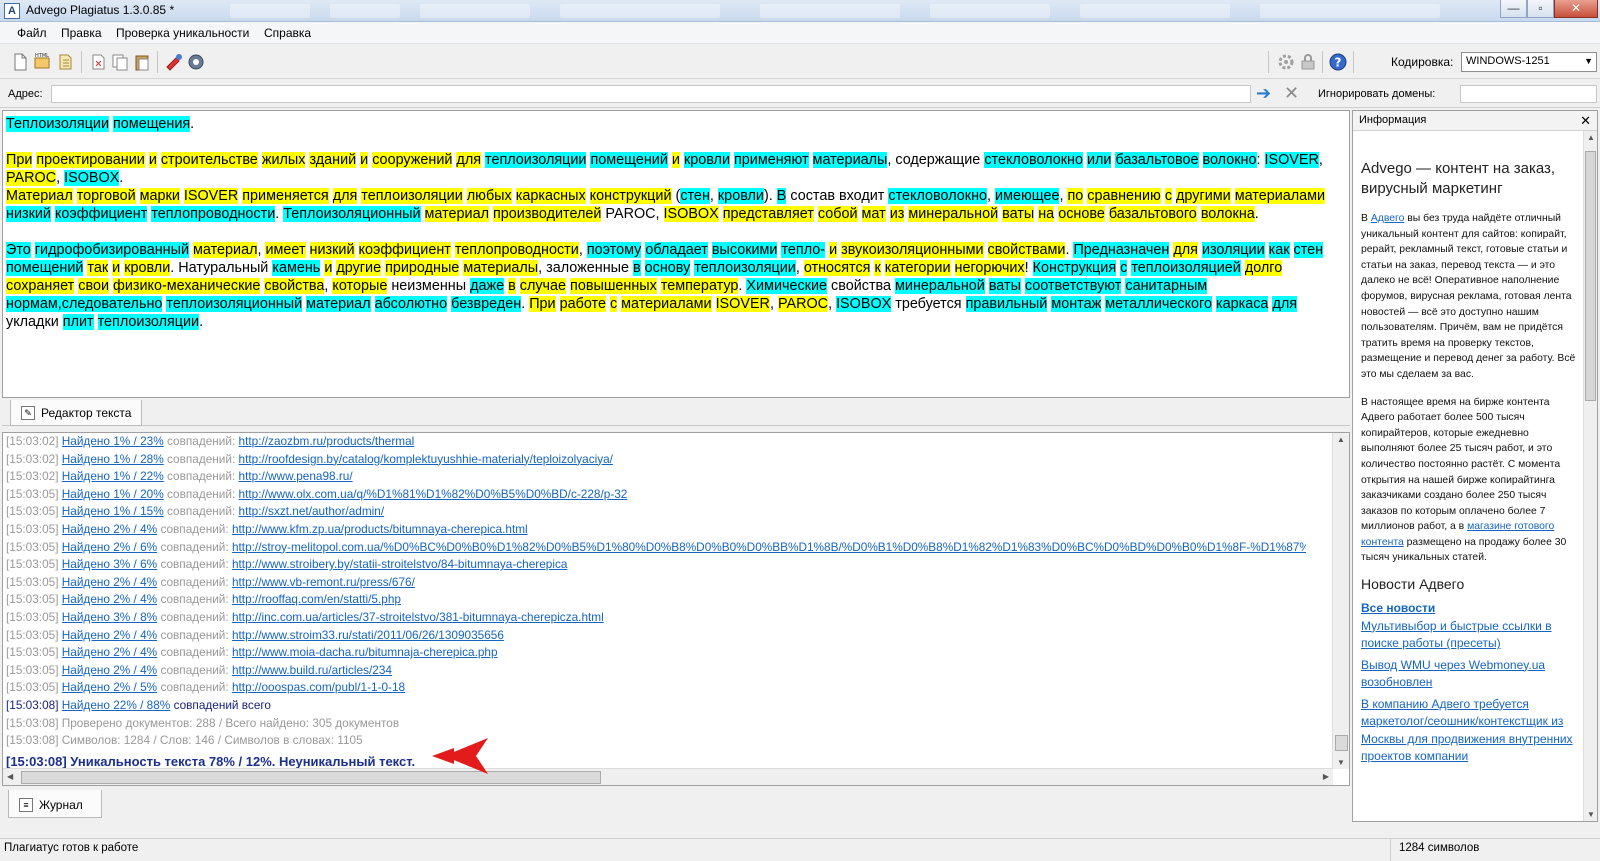 This screenshot has width=1600, height=861. Describe the element at coordinates (1388, 218) in the screenshot. I see `advego-link: Адвего` at that location.